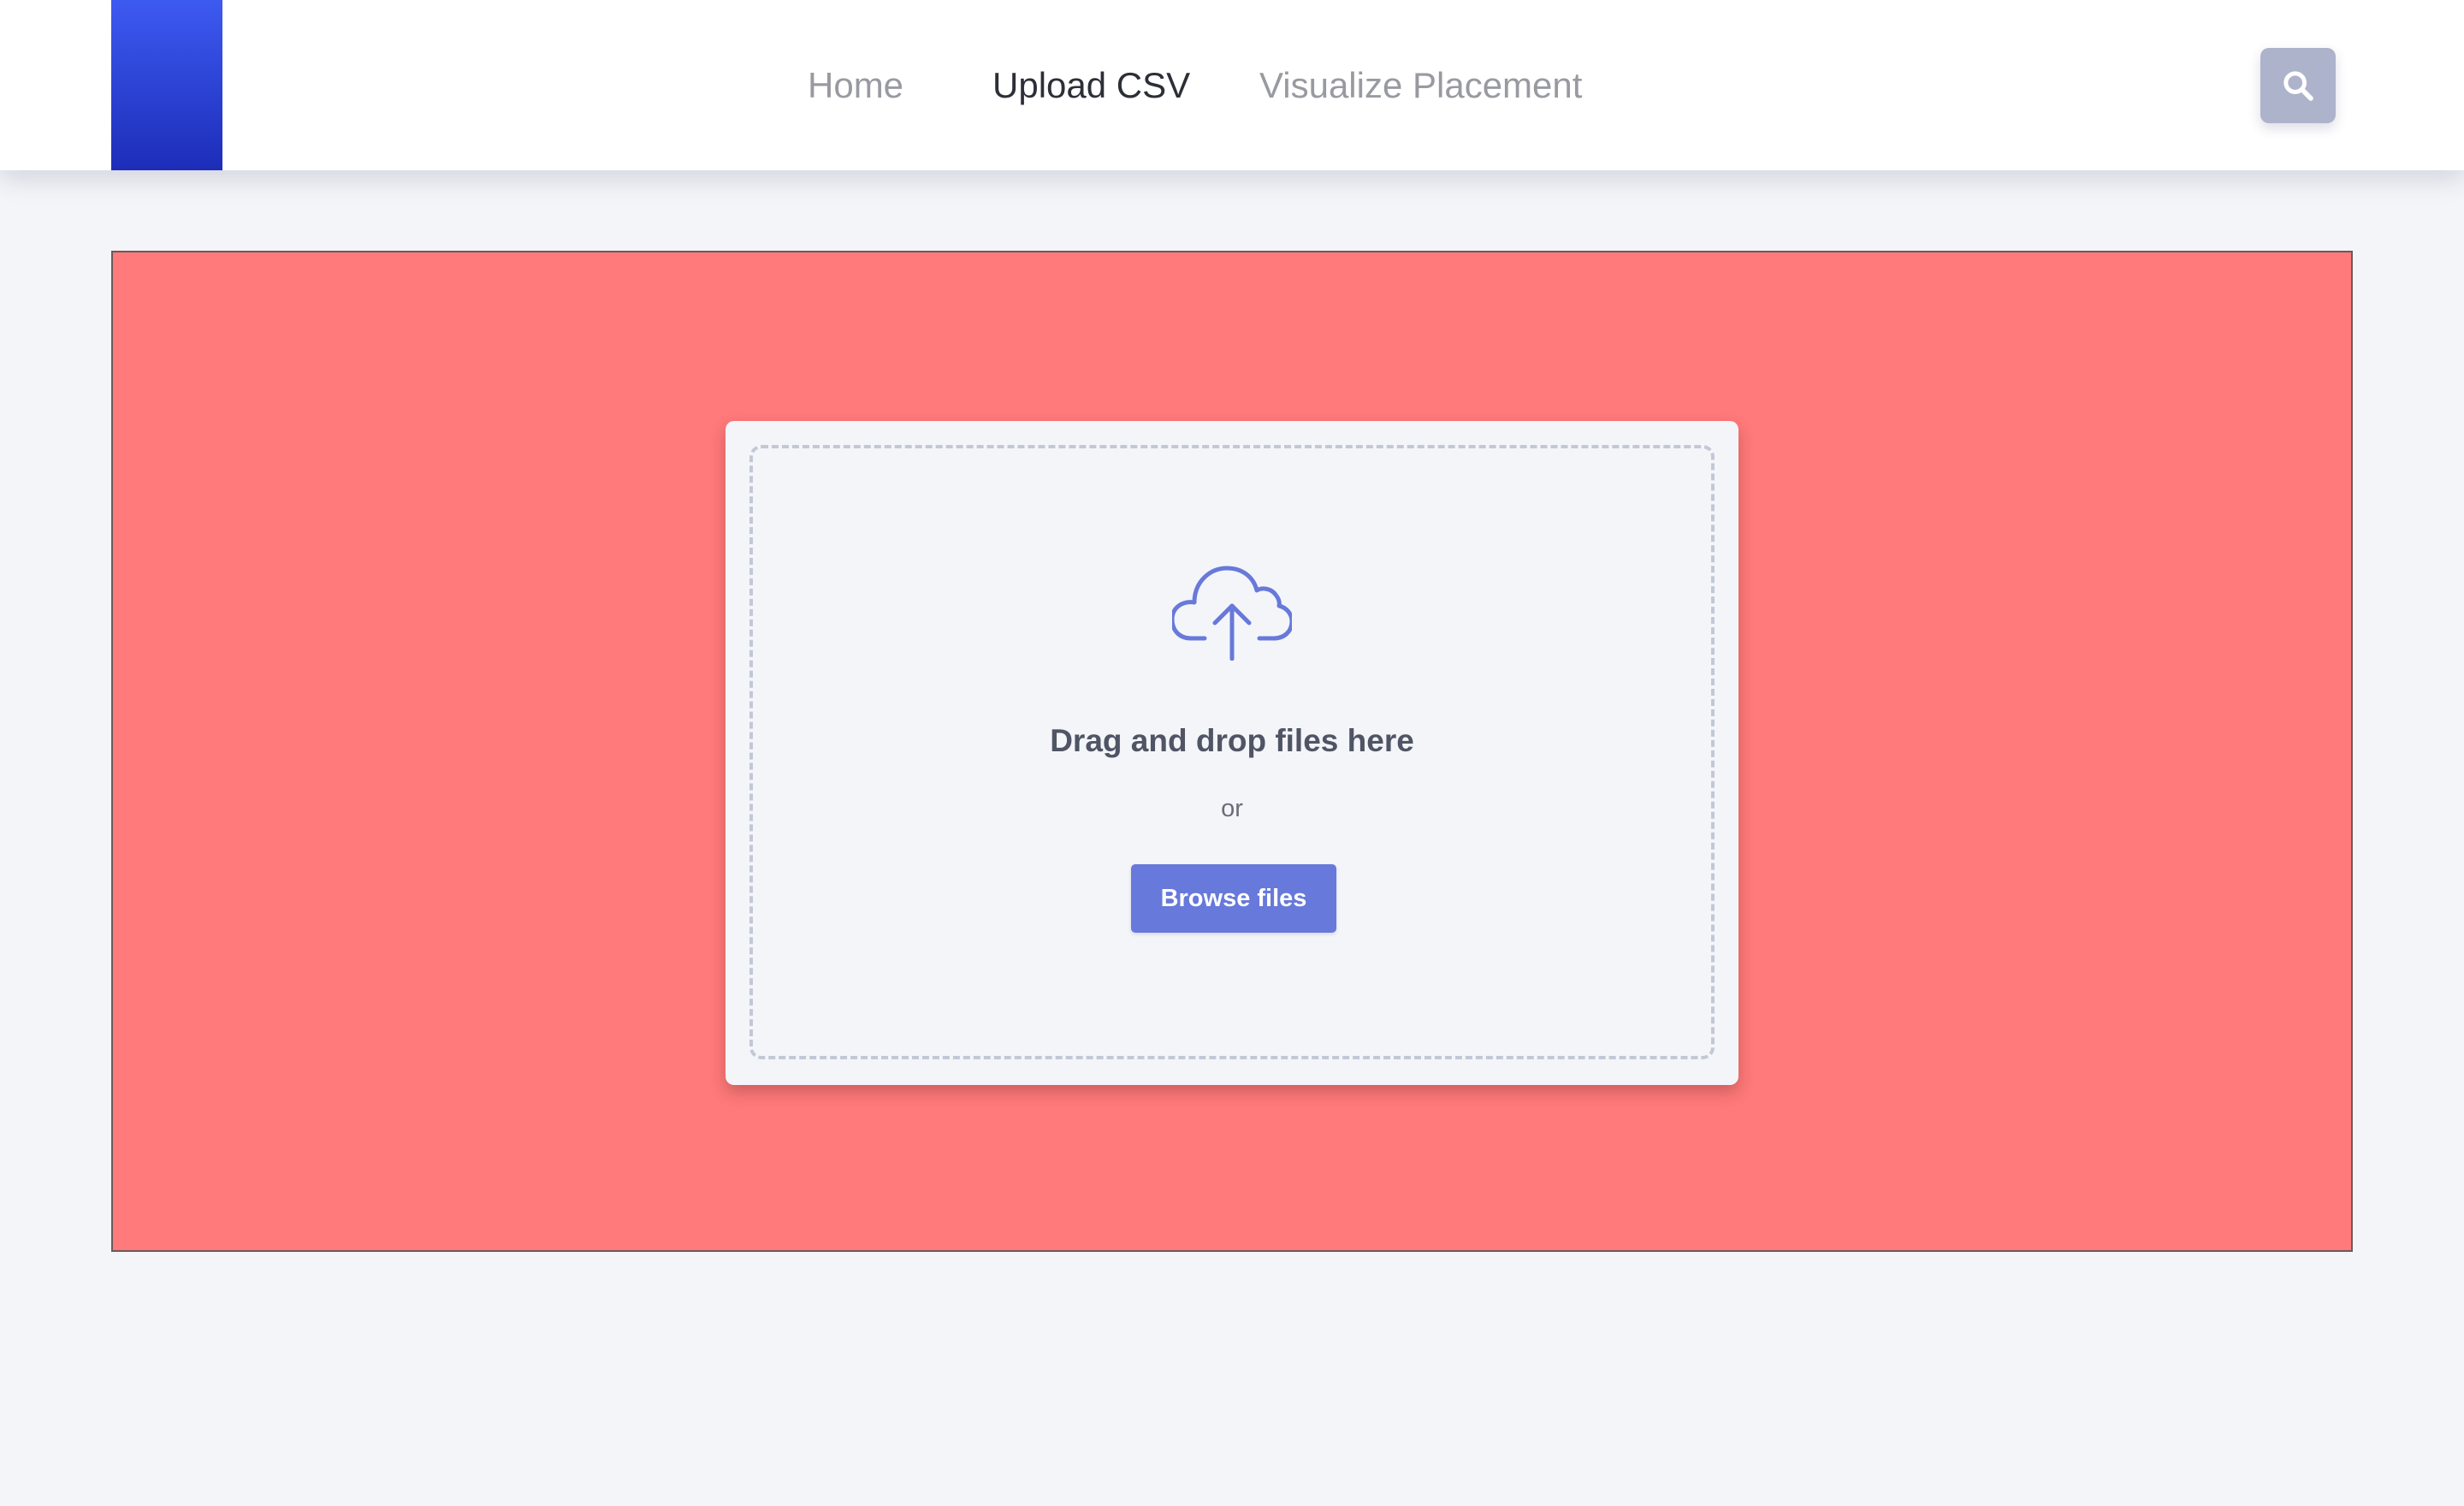 Image resolution: width=2464 pixels, height=1506 pixels. I want to click on main-nav: Home Upload CSV Visualize Placement, so click(1232, 85).